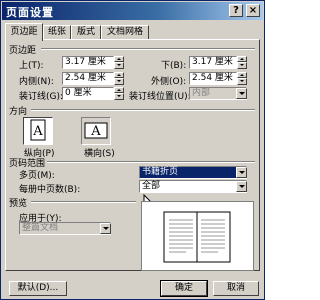  I want to click on top-margin-label: 上(T):, so click(31, 66).